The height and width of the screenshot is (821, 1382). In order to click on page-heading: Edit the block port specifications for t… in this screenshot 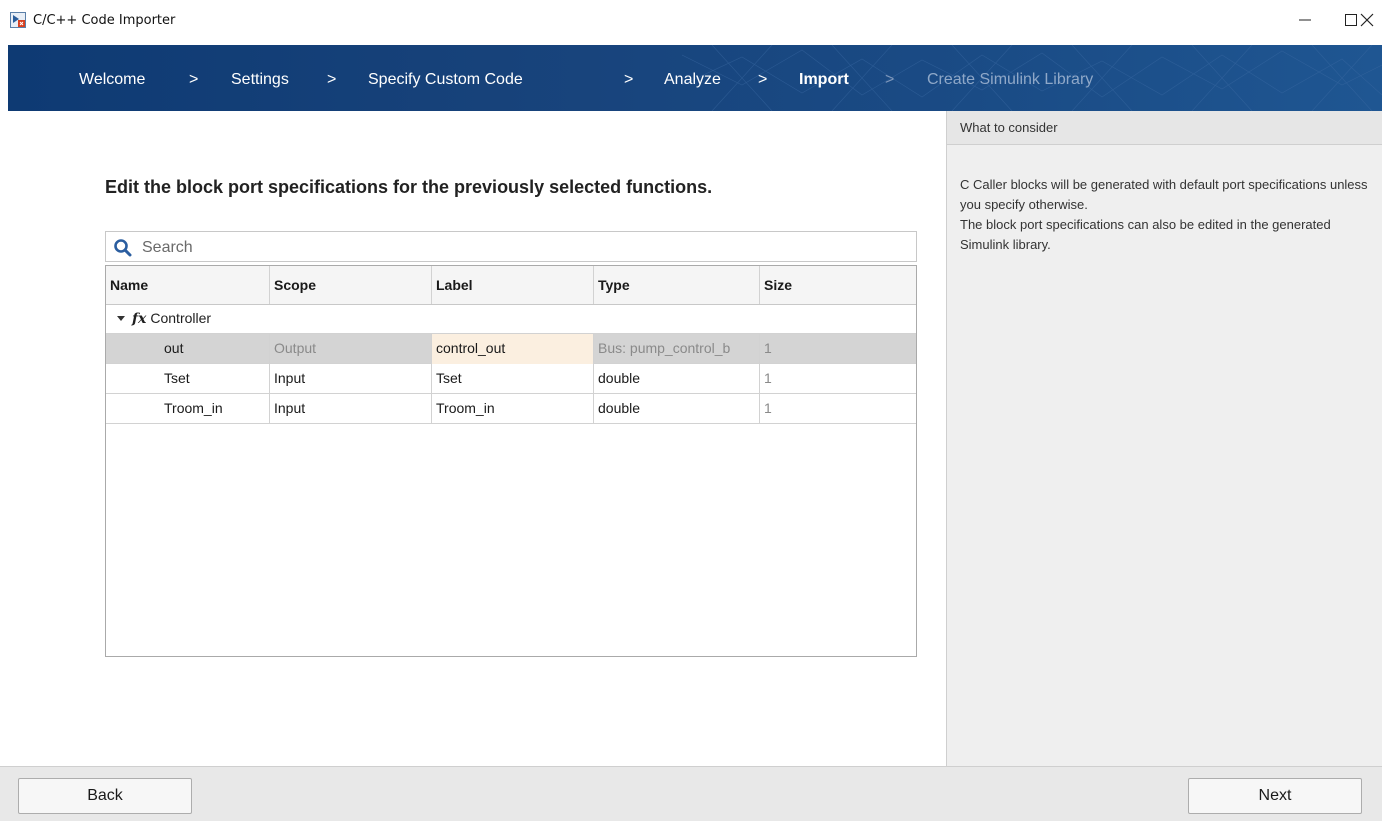, I will do `click(409, 187)`.